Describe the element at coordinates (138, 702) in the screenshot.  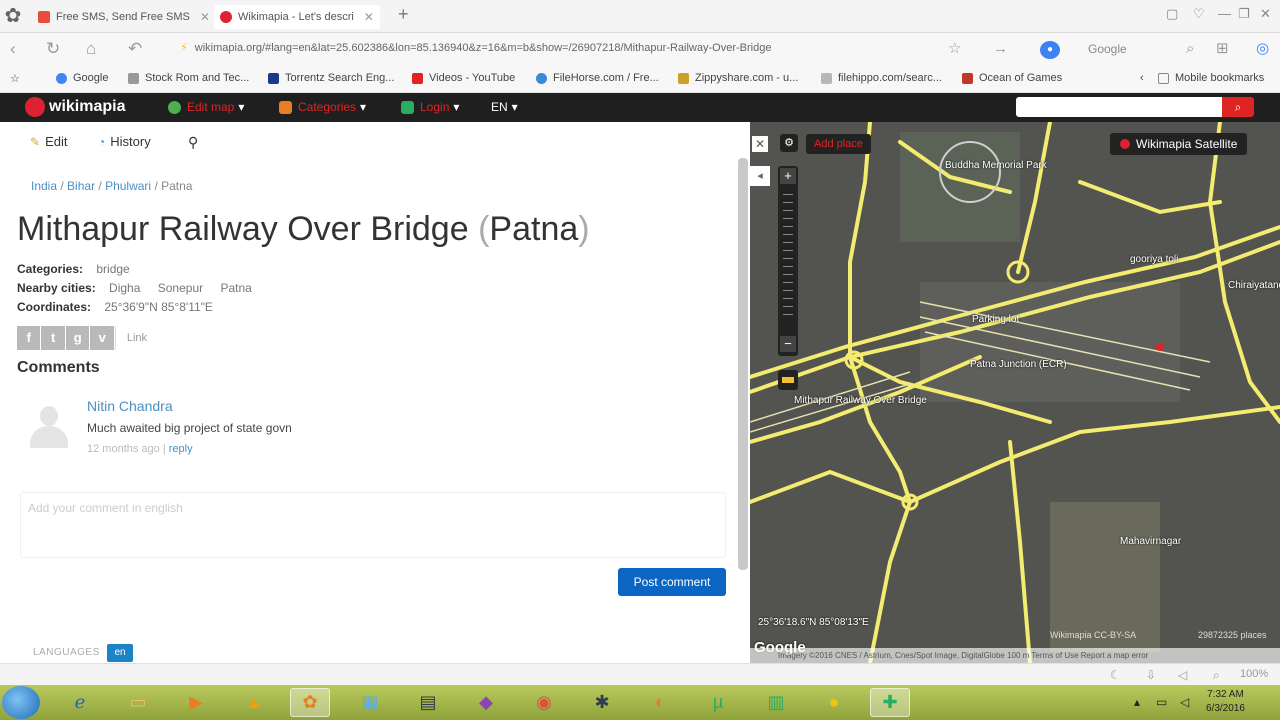
I see `explorer-folder-icon: ▭` at that location.